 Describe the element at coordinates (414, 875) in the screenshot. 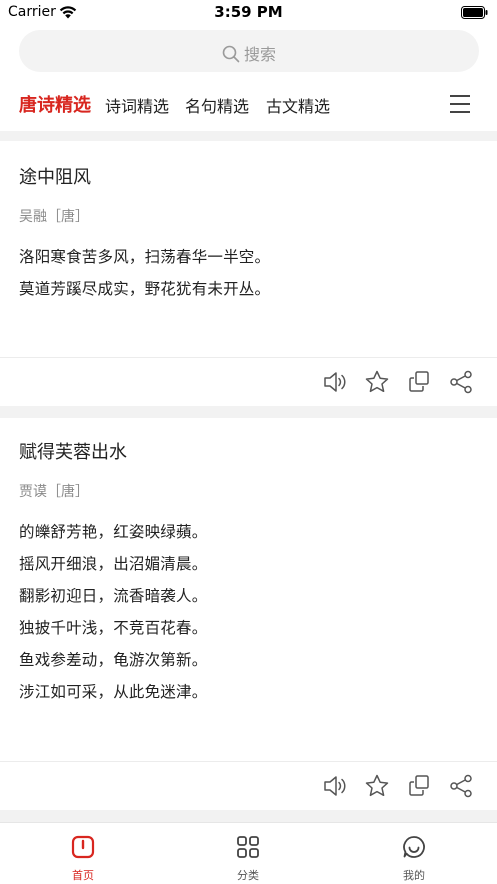

I see `tabbar-mine-label: 我的` at that location.